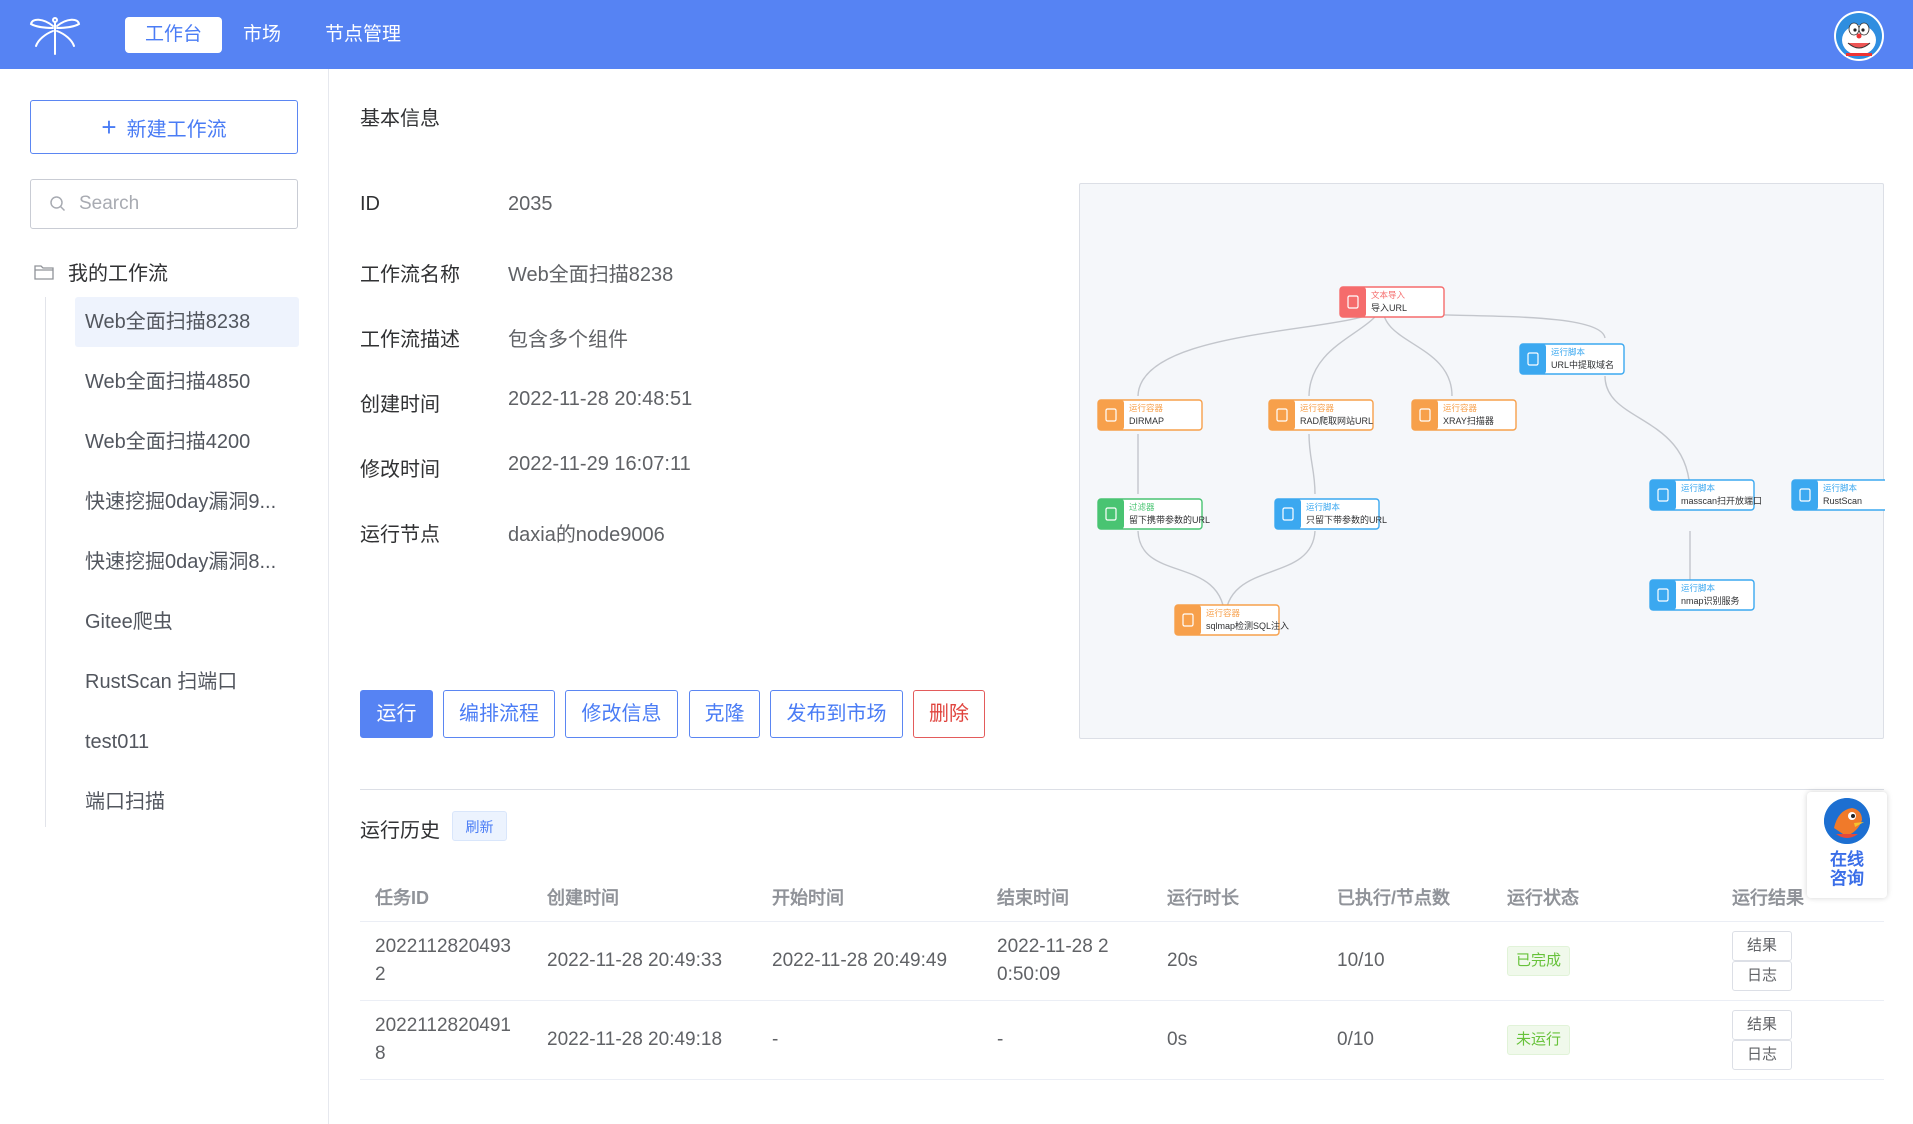 This screenshot has height=1124, width=1913. What do you see at coordinates (591, 275) in the screenshot?
I see `info-value-name: Web全面扫描8238` at bounding box center [591, 275].